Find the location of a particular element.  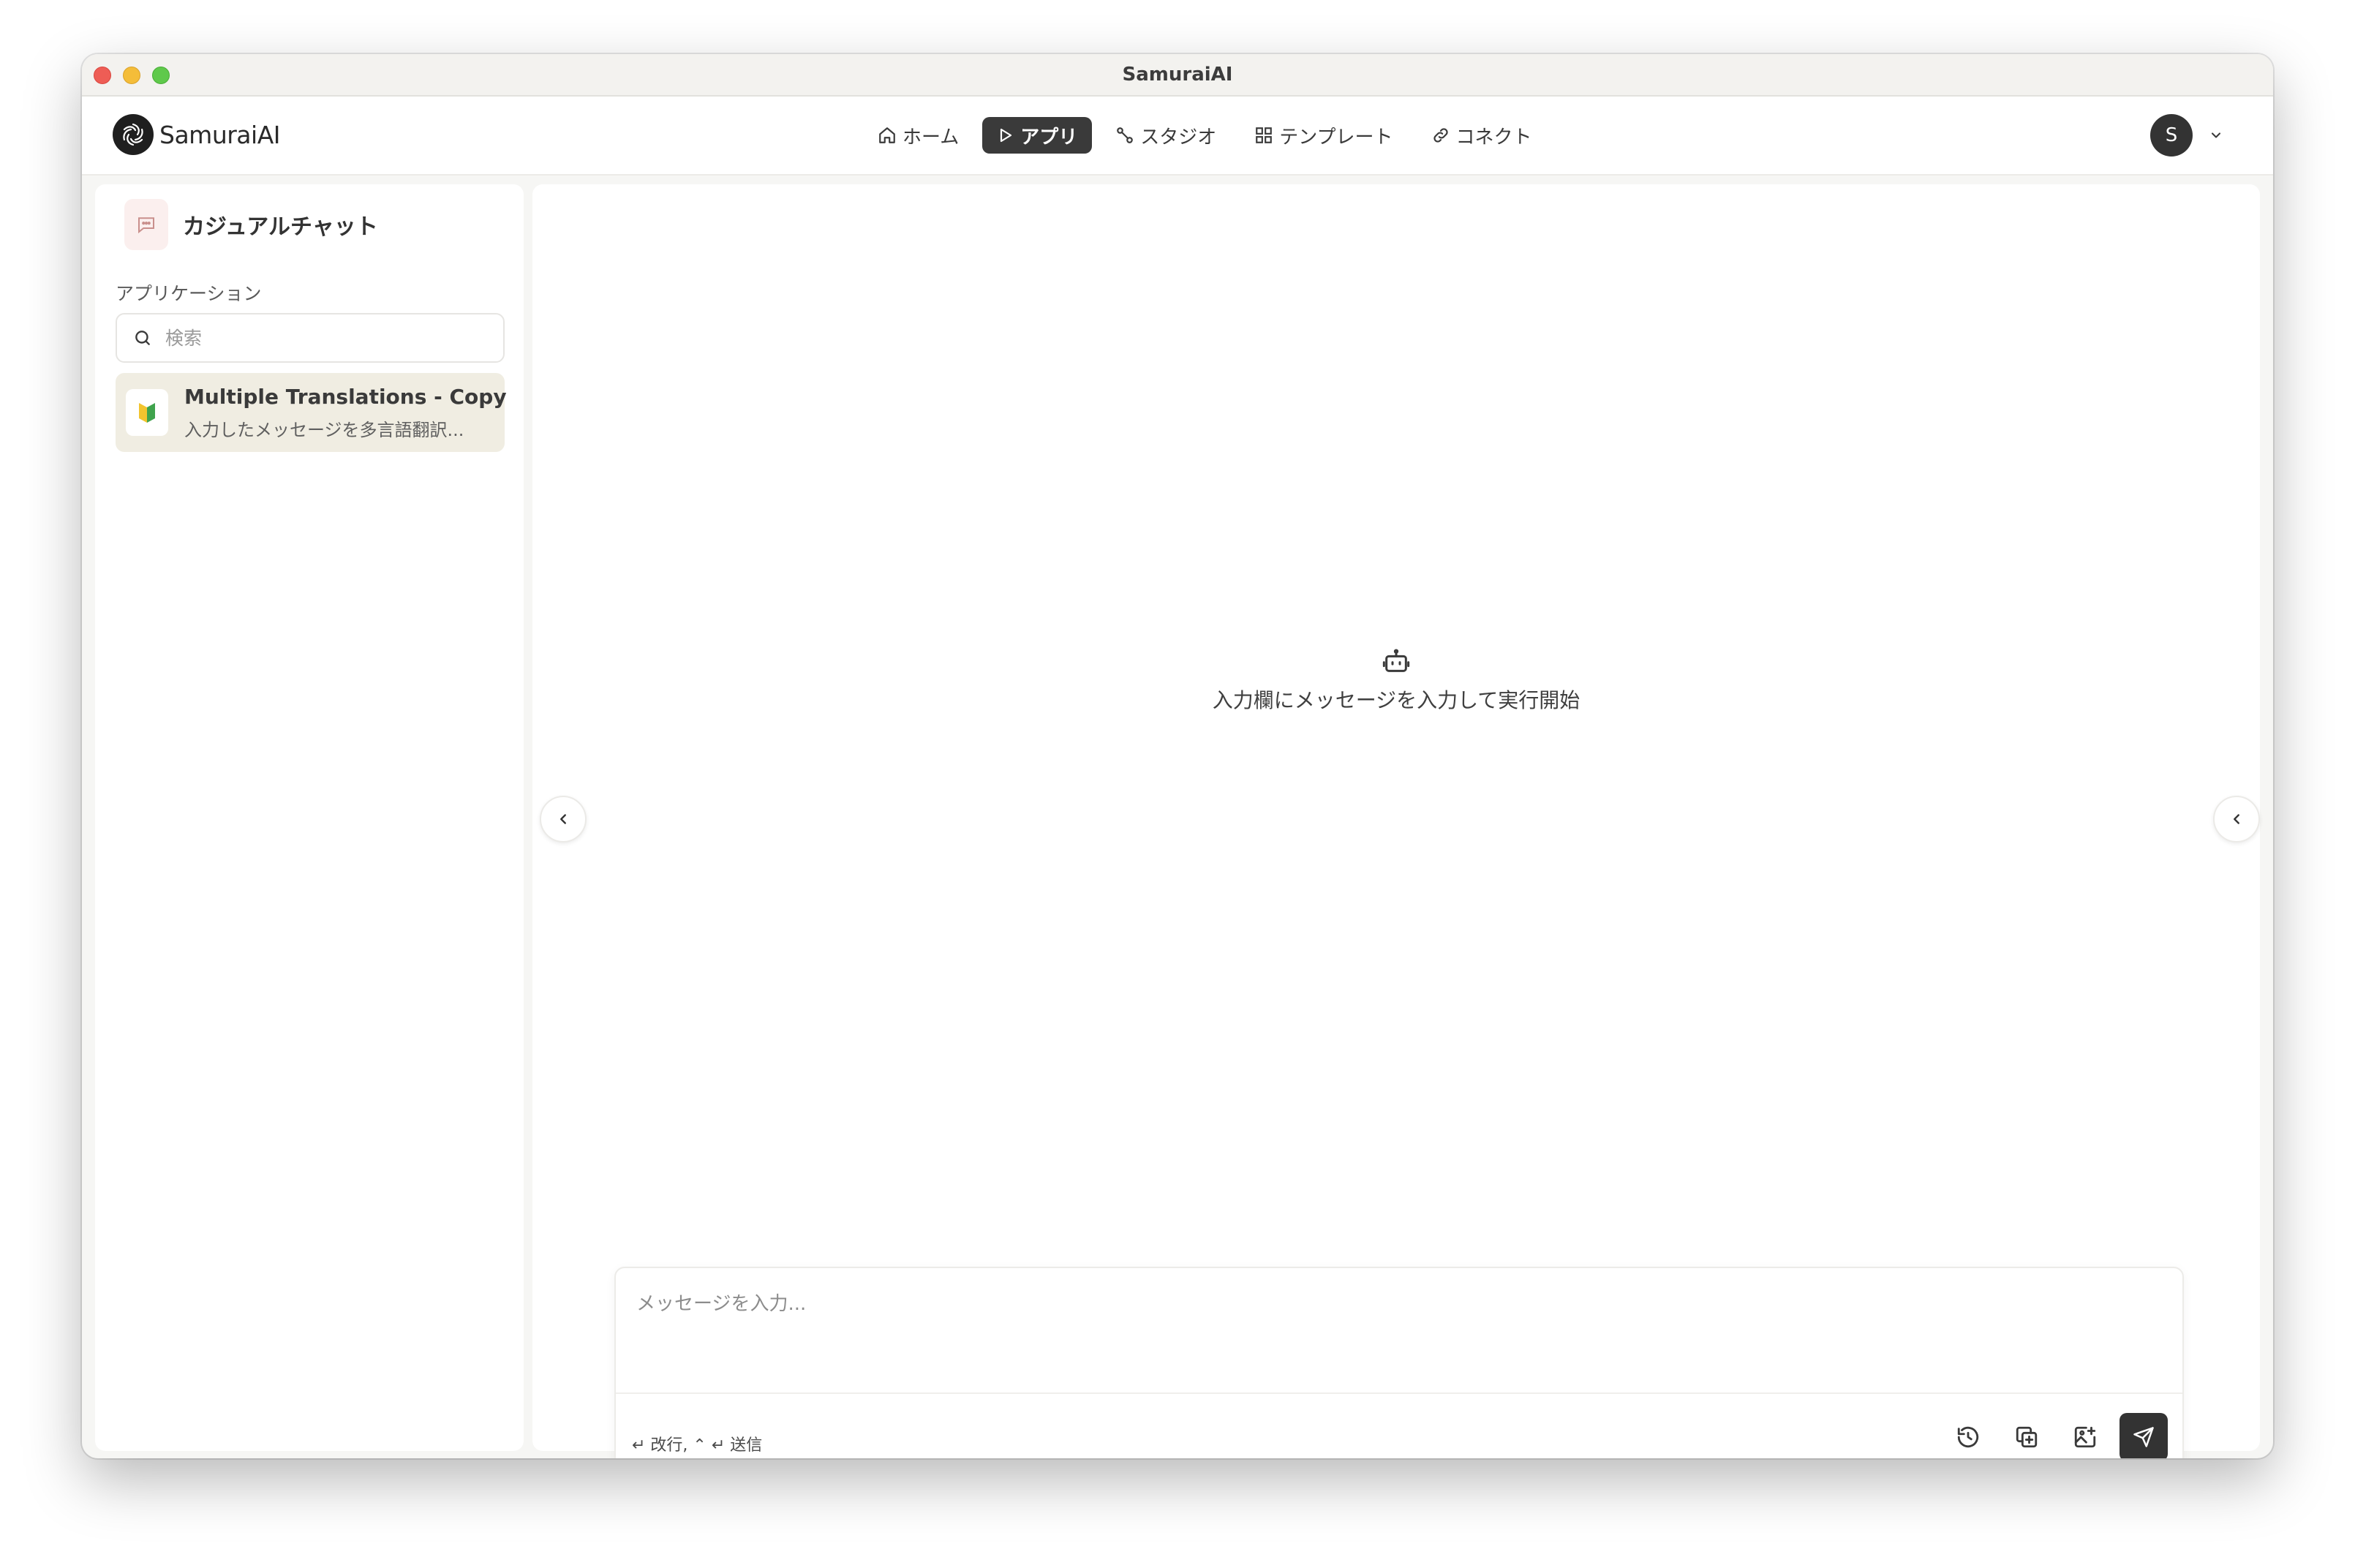

play-icon is located at coordinates (1006, 135).